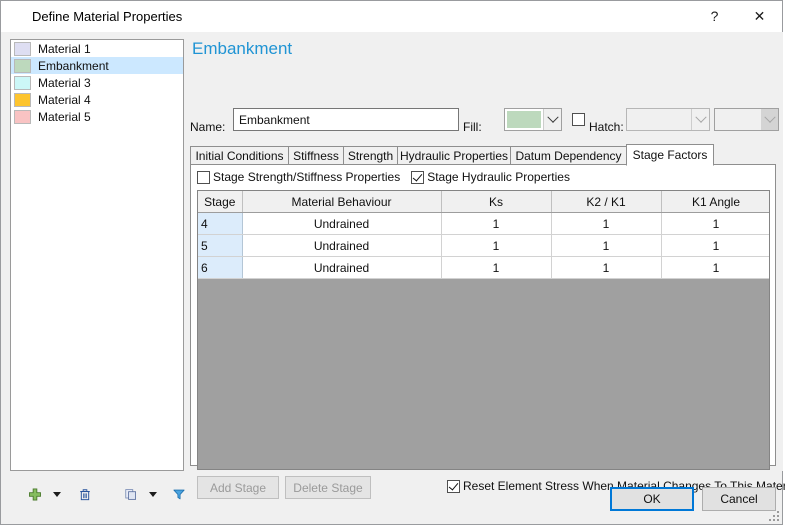  What do you see at coordinates (342, 202) in the screenshot?
I see `grid-column-header: Material Behaviour` at bounding box center [342, 202].